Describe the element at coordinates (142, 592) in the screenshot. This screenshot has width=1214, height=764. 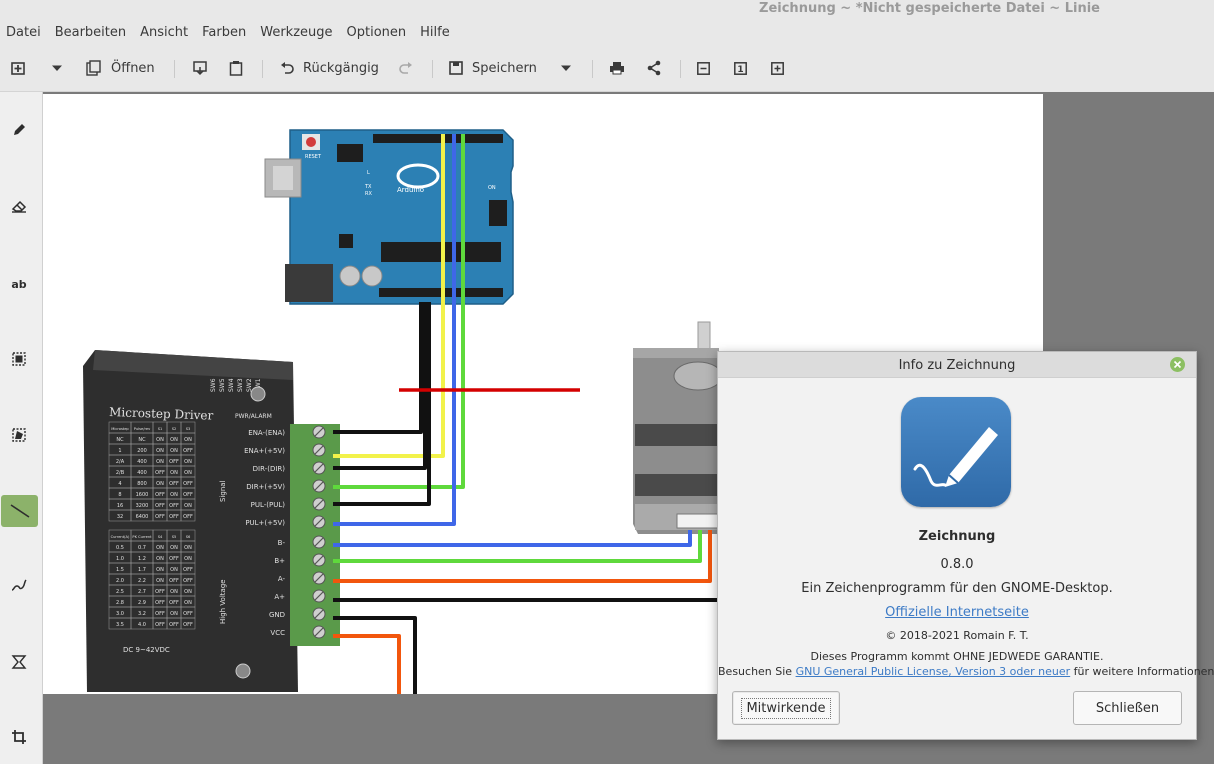
I see `table-cell-text: 2.7` at that location.